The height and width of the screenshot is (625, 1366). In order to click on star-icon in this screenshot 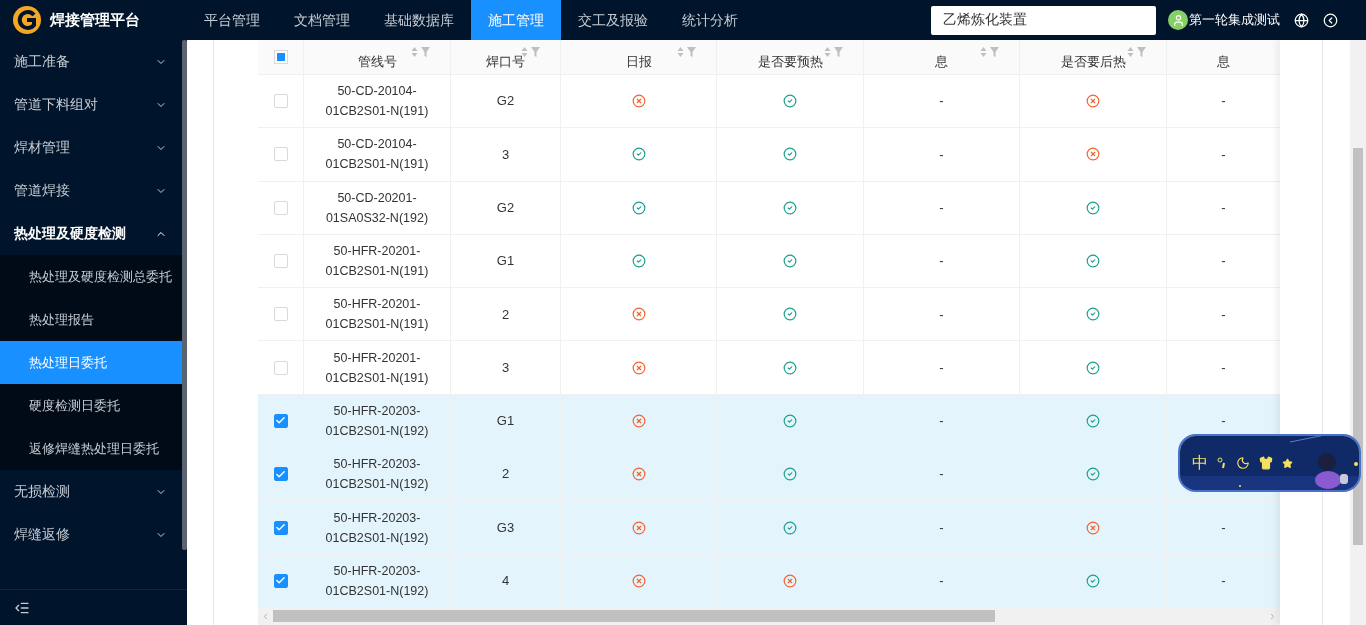, I will do `click(1287, 463)`.